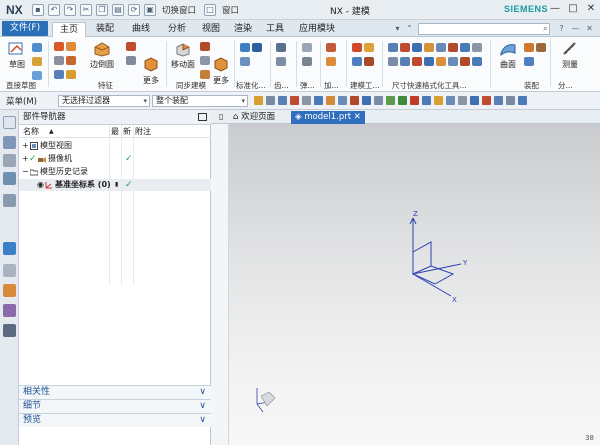 This screenshot has height=445, width=600. Describe the element at coordinates (105, 85) in the screenshot. I see `group-label-feature: 特征` at that location.